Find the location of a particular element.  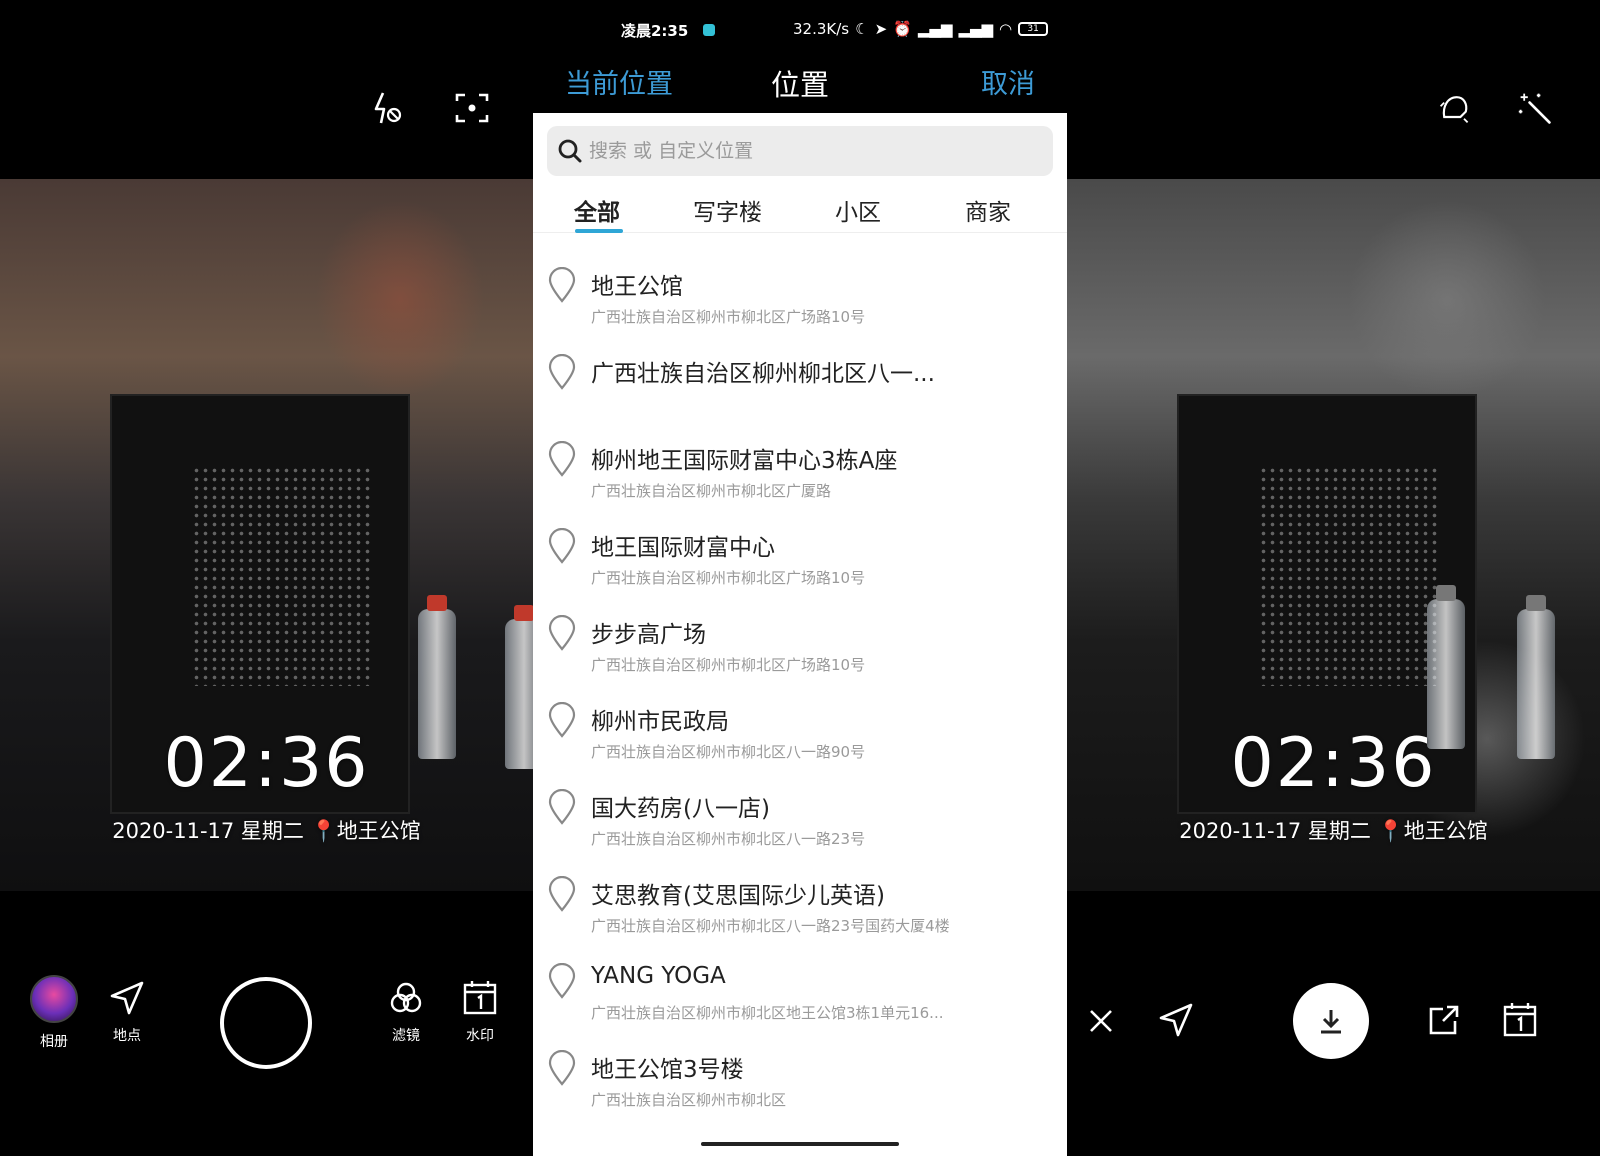

album-thumbnail is located at coordinates (54, 999).